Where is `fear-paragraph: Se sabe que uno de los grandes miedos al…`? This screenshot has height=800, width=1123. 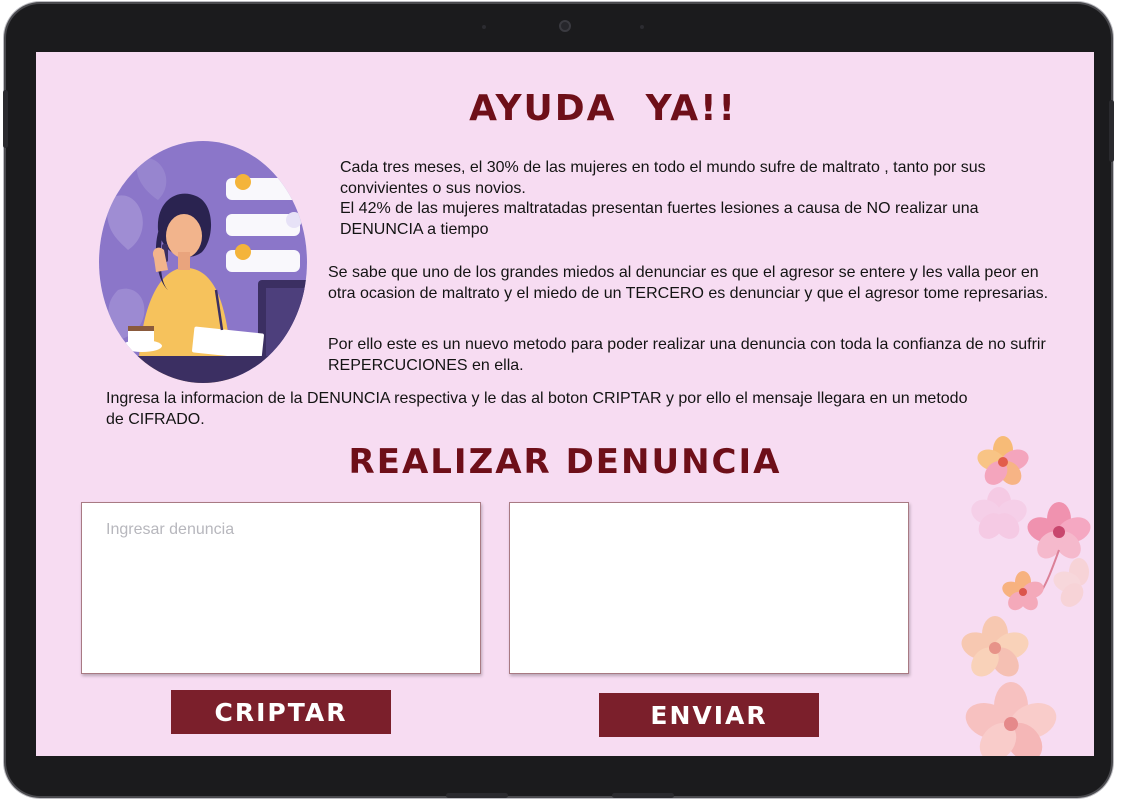
fear-paragraph: Se sabe que uno de los grandes miedos al… is located at coordinates (688, 283).